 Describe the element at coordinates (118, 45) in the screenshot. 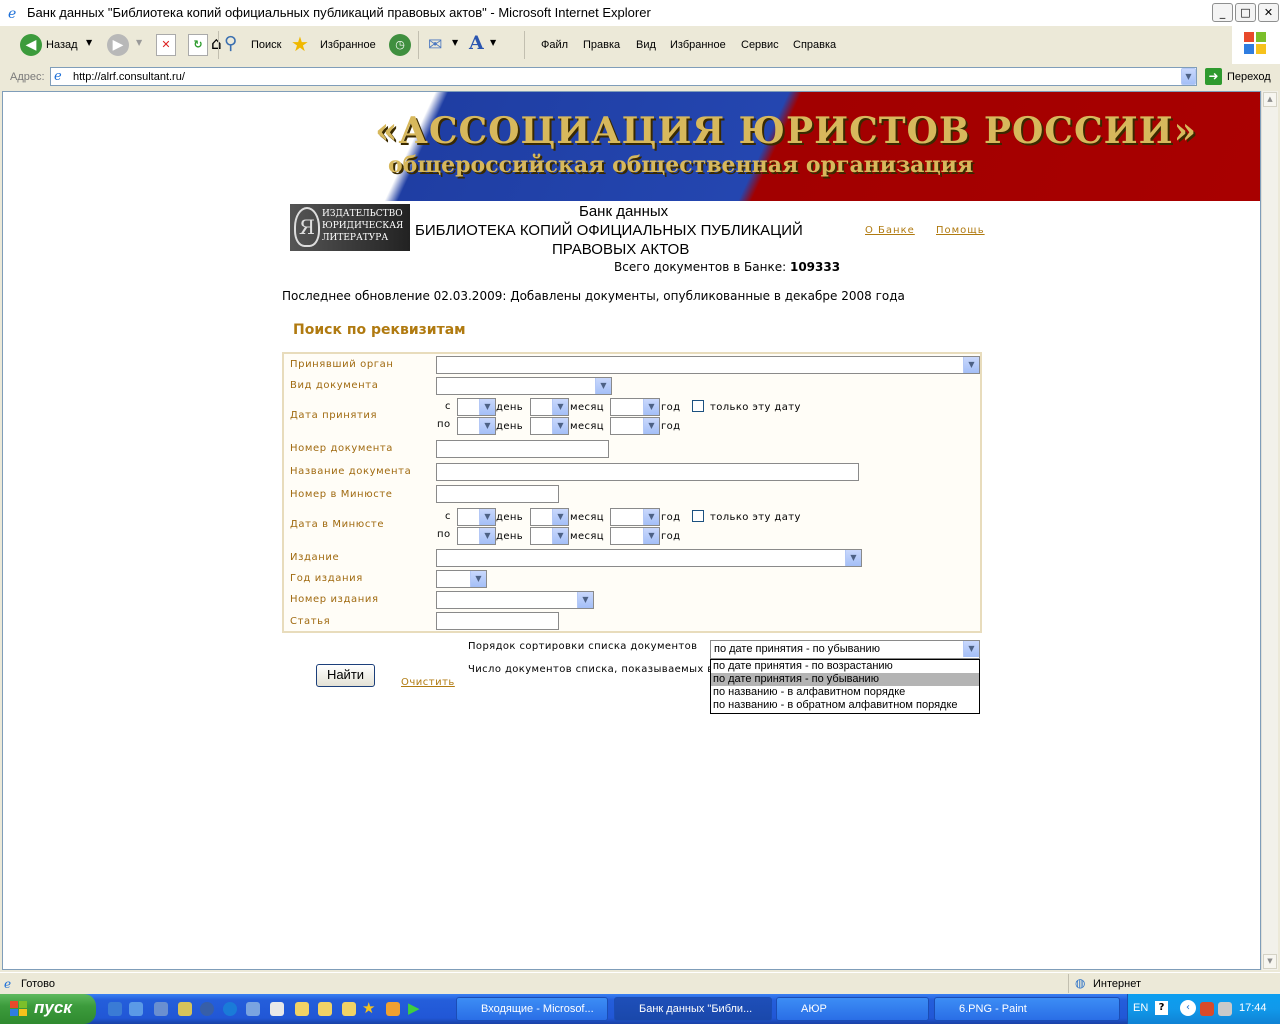

I see `forward-icon: ▶` at that location.